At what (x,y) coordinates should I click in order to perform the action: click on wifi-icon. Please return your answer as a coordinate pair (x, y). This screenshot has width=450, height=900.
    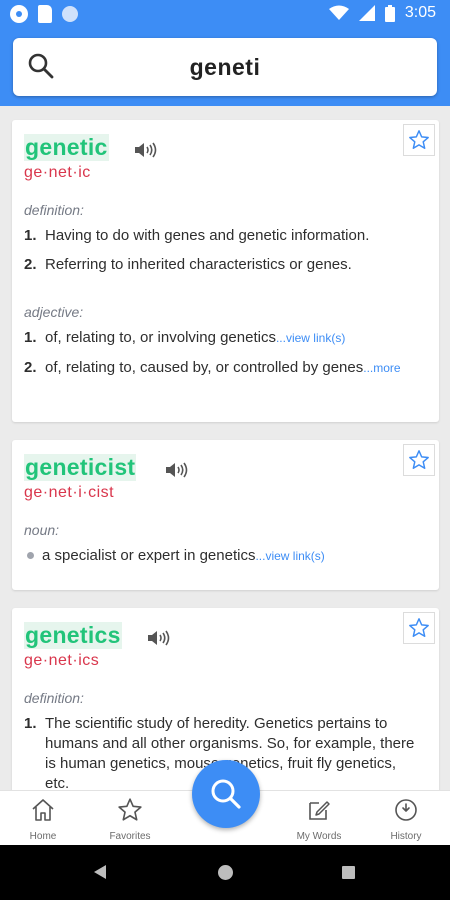
    Looking at the image, I should click on (338, 12).